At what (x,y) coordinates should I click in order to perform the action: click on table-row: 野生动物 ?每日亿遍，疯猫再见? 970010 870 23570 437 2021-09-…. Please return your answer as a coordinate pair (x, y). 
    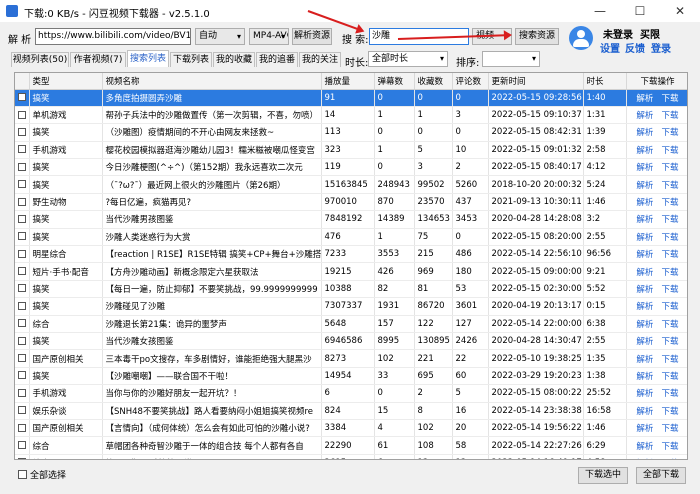
    Looking at the image, I should click on (351, 202).